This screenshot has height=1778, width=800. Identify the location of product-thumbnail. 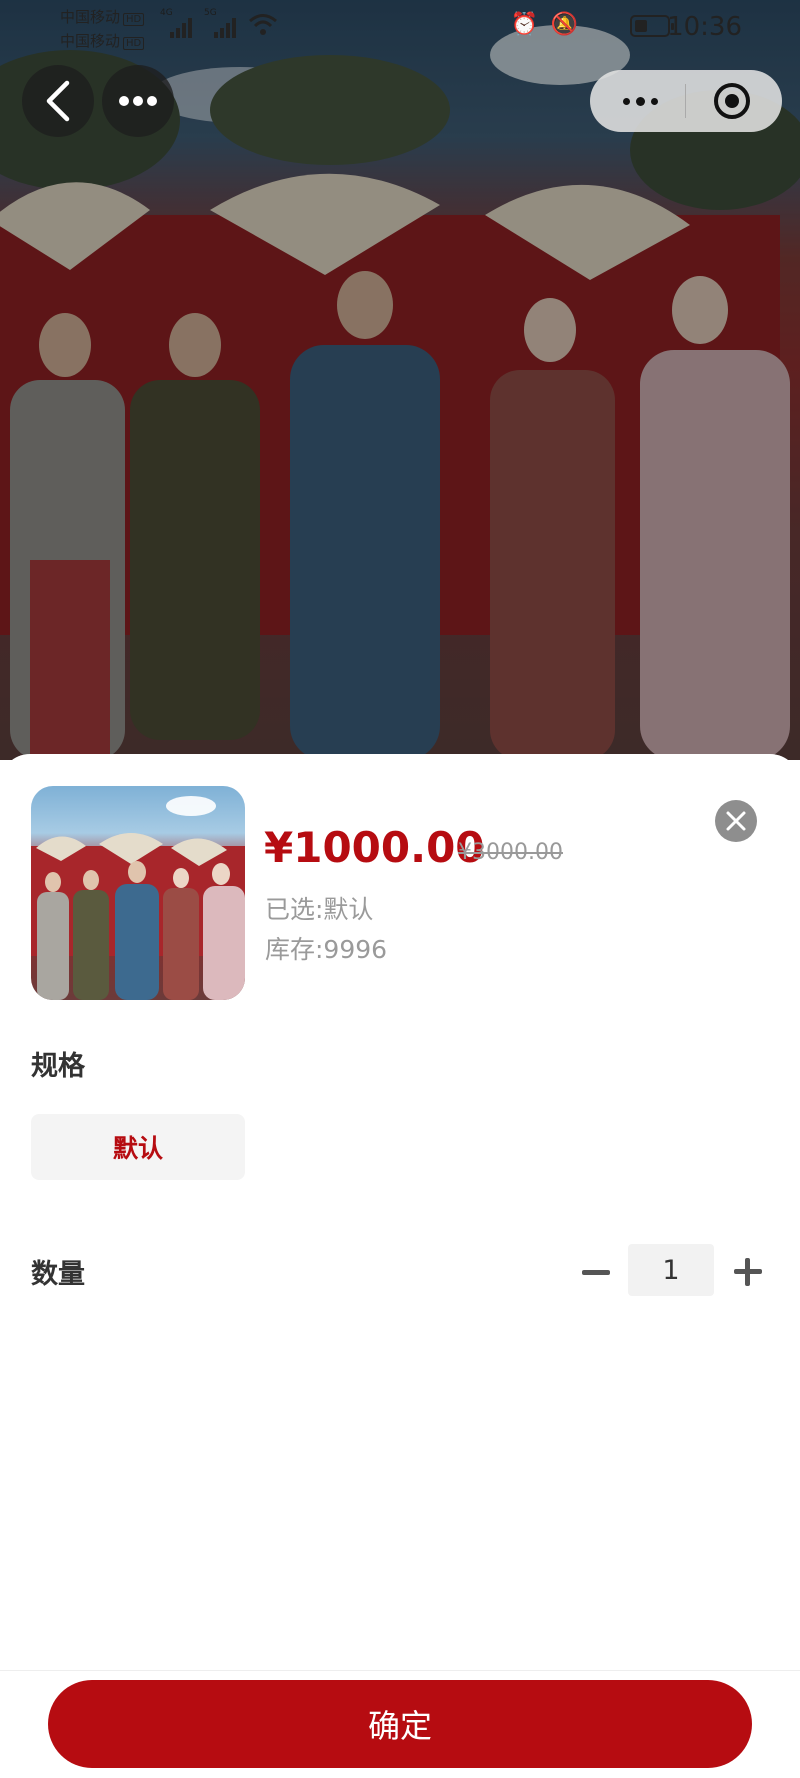
(138, 893).